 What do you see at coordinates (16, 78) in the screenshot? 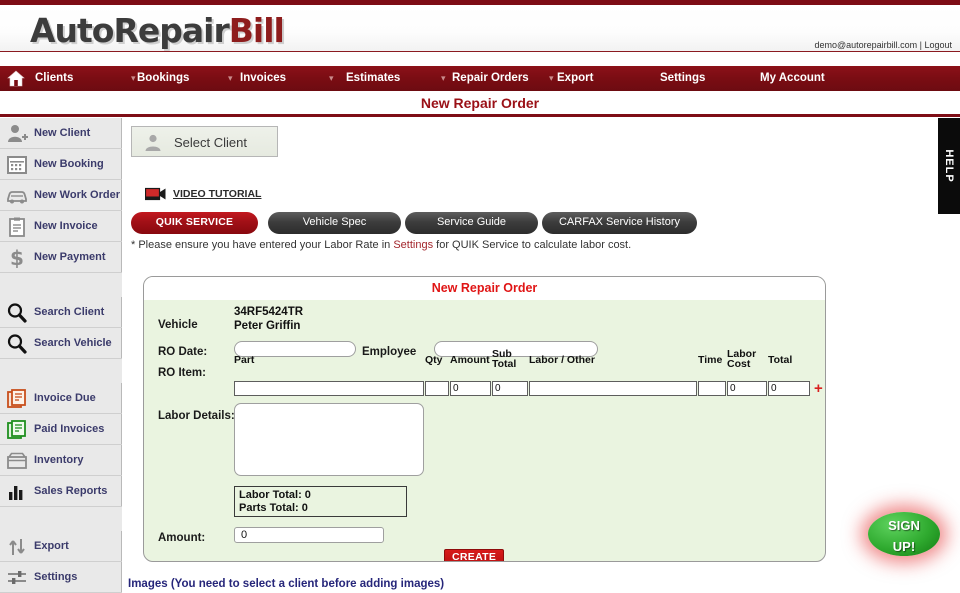
I see `home-icon` at bounding box center [16, 78].